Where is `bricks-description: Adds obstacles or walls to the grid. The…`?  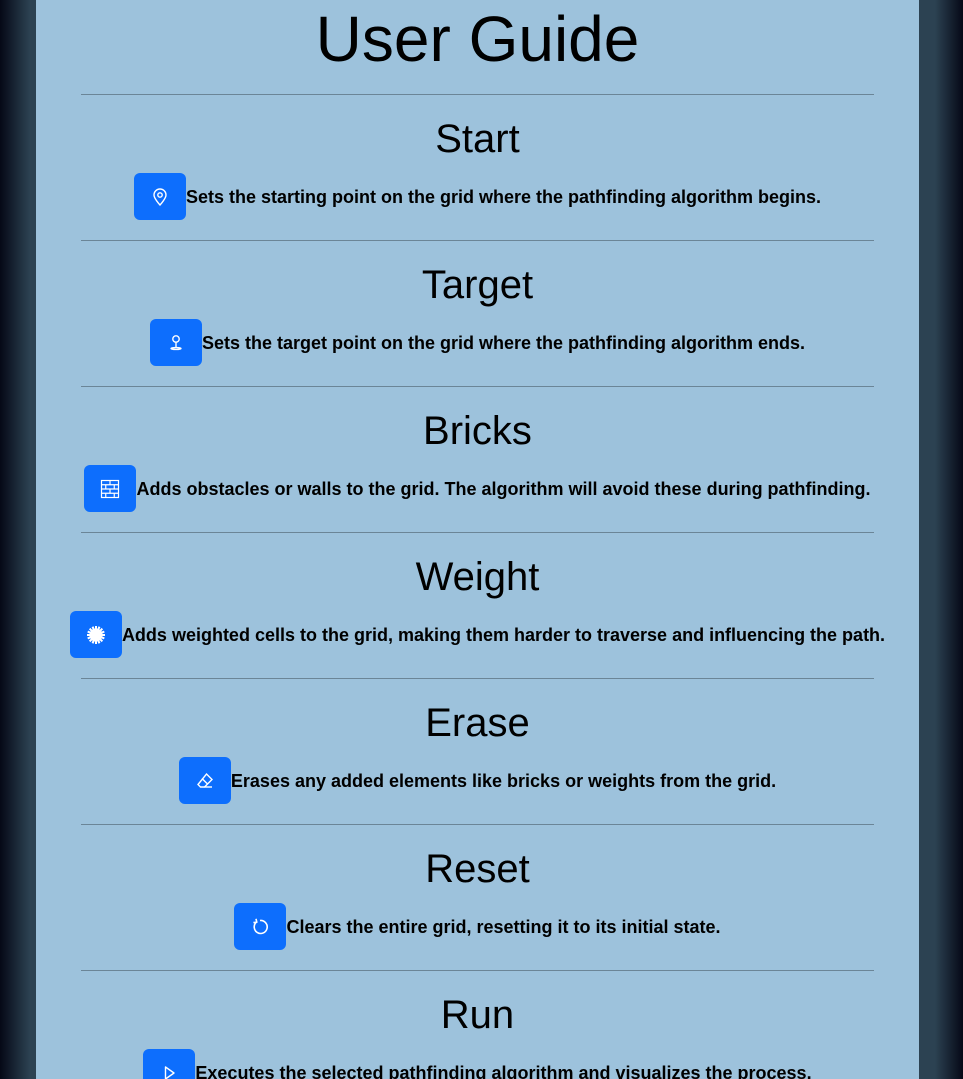
bricks-description: Adds obstacles or walls to the grid. The… is located at coordinates (503, 488).